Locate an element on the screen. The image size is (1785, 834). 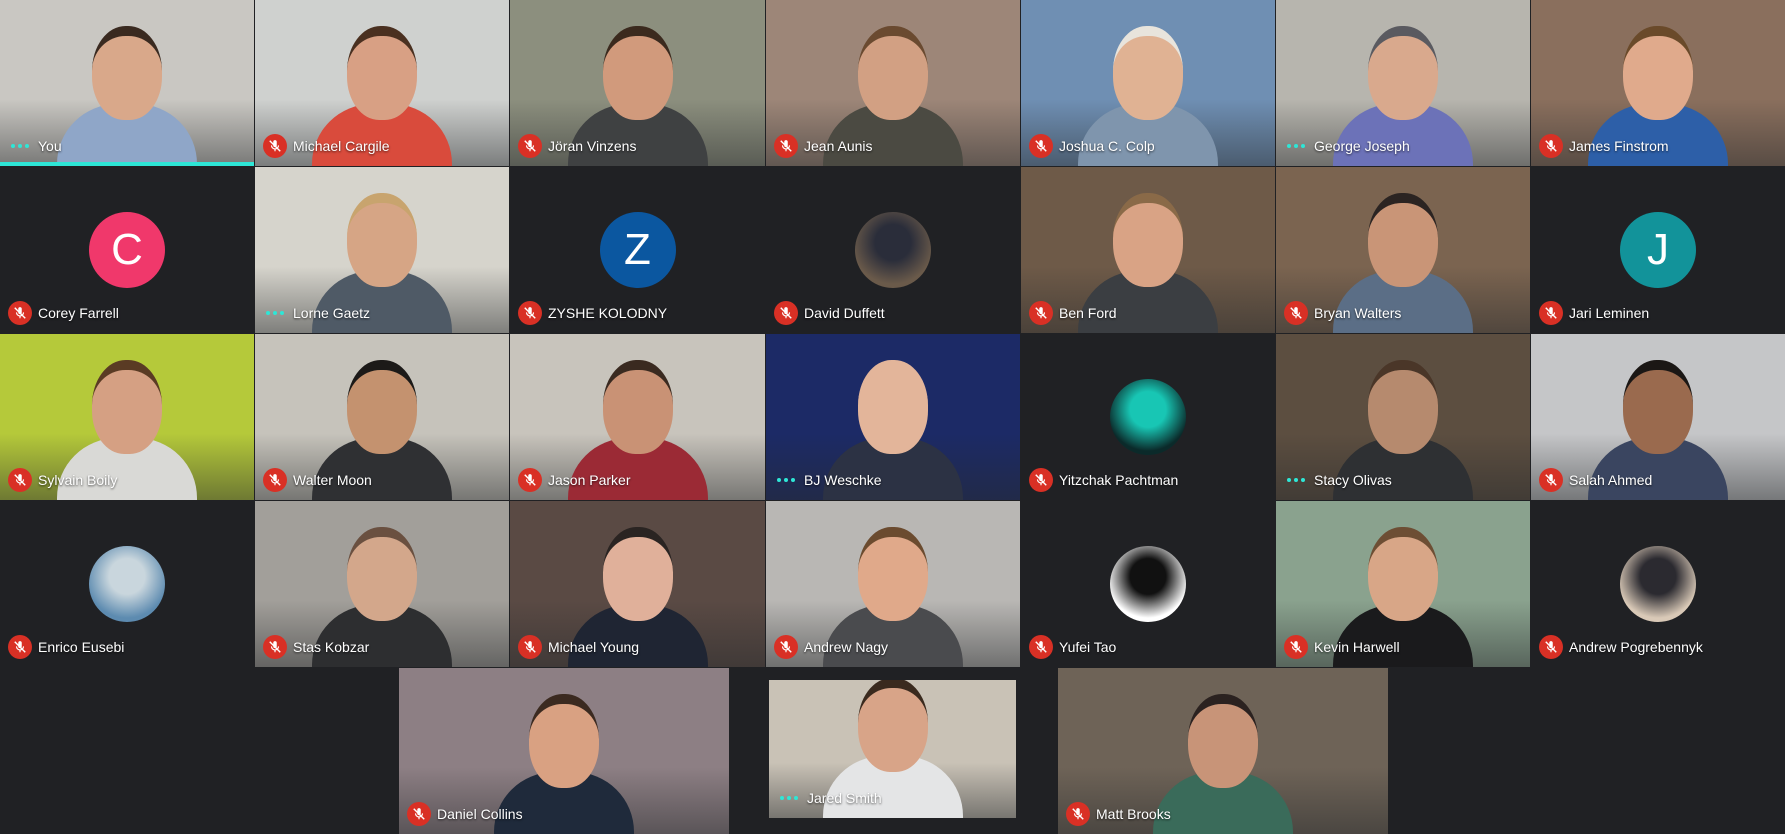
participant-tile-you: You is located at coordinates (127, 83).